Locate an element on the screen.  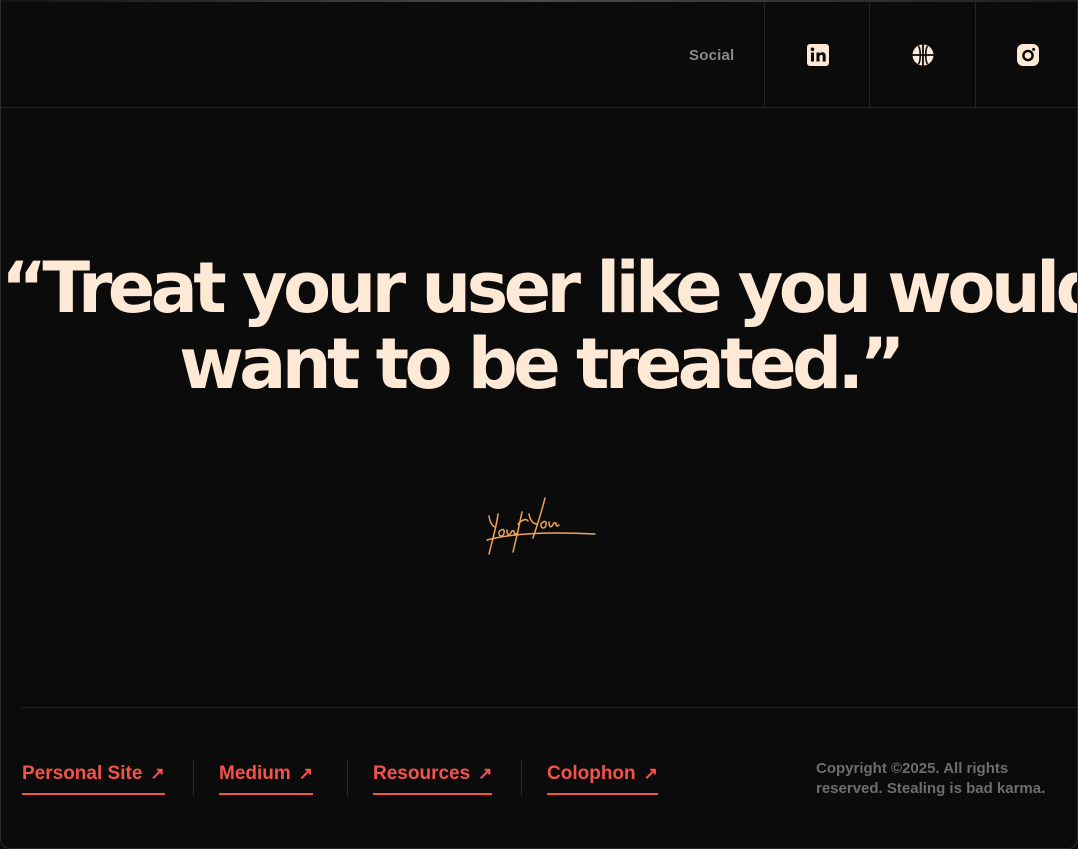
instagram-icon is located at coordinates (1028, 55).